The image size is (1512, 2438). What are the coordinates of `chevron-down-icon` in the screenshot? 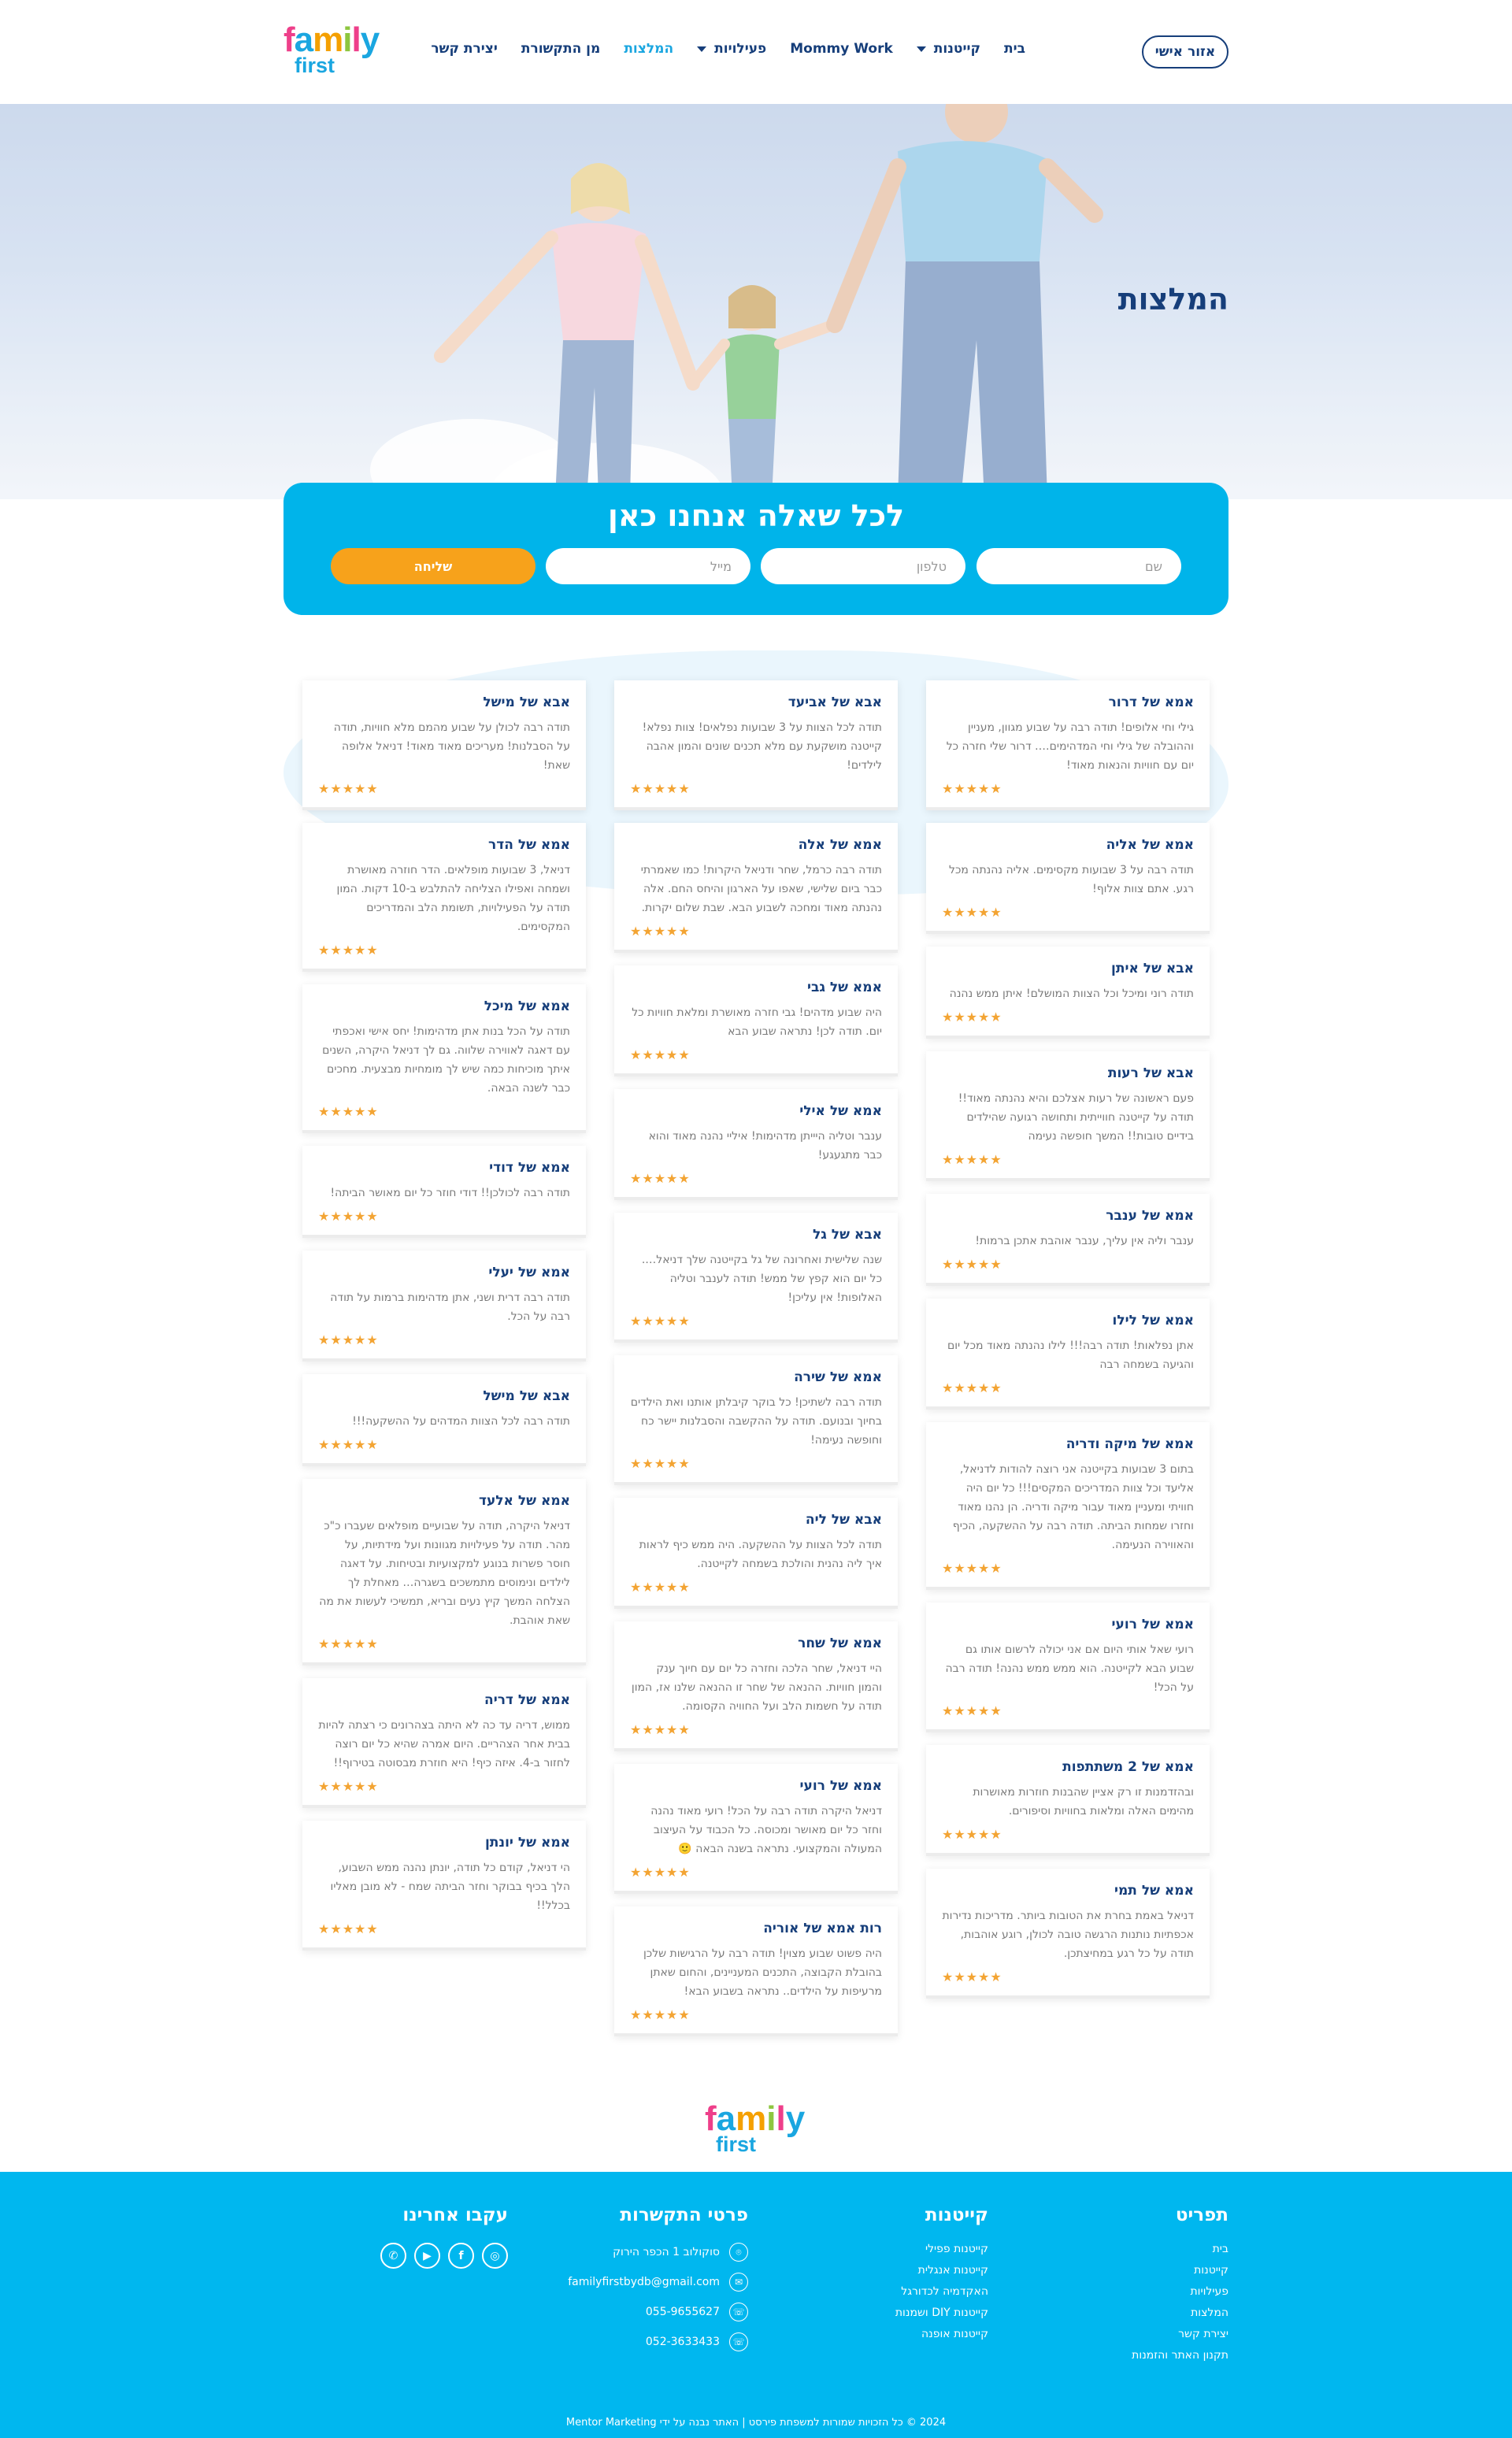 It's located at (921, 49).